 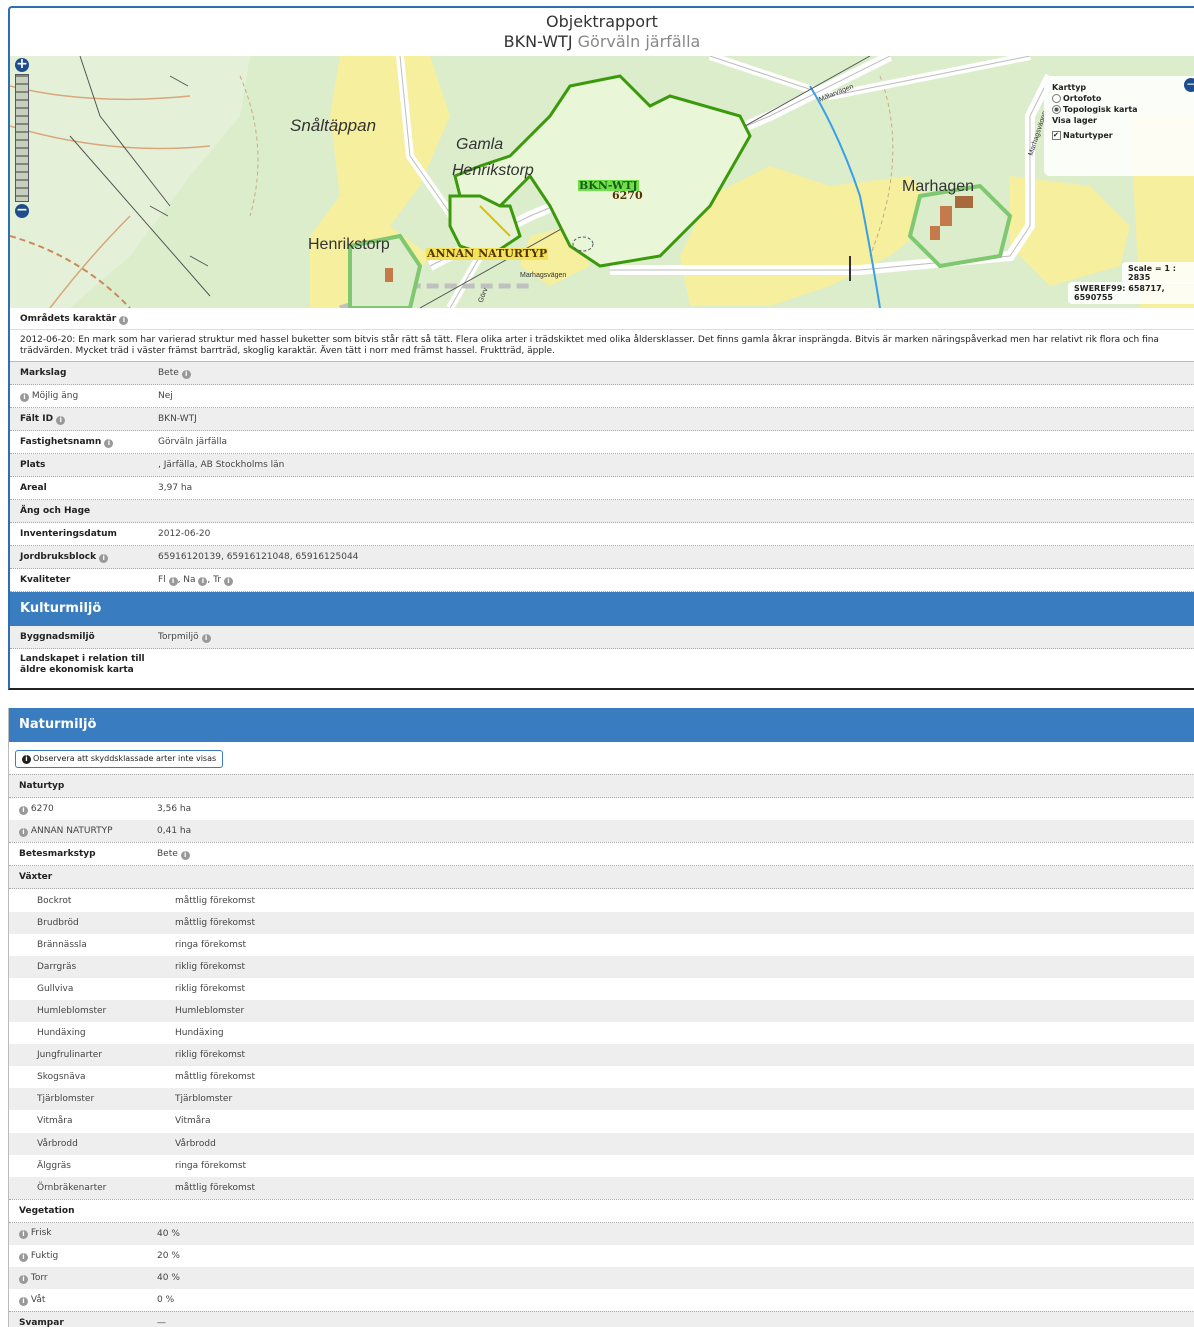 What do you see at coordinates (1119, 135) in the screenshot?
I see `option-naturtyper: ✔ Naturtyper` at bounding box center [1119, 135].